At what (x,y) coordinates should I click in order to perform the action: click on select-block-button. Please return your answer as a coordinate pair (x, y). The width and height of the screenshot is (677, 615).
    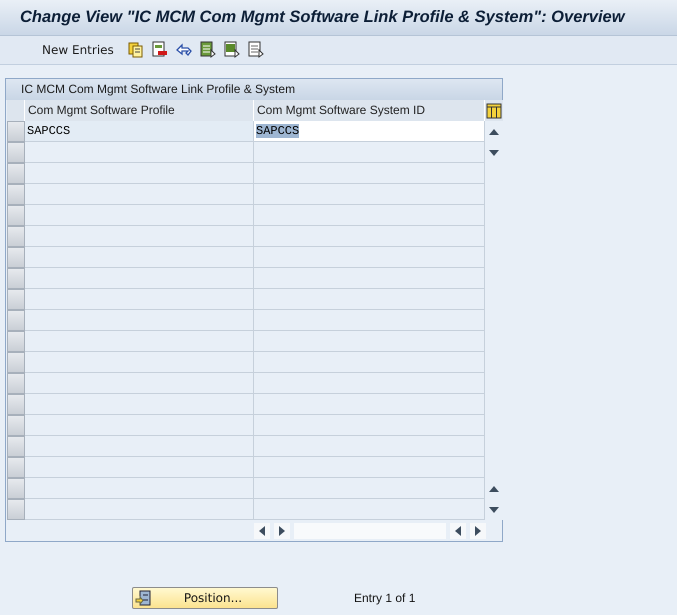
    Looking at the image, I should click on (232, 50).